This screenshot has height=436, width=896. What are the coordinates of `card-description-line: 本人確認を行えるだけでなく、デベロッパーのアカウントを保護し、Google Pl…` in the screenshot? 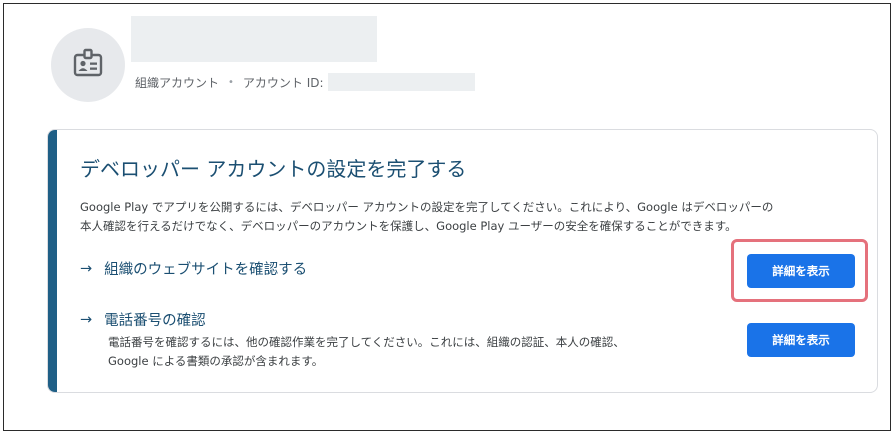 It's located at (408, 226).